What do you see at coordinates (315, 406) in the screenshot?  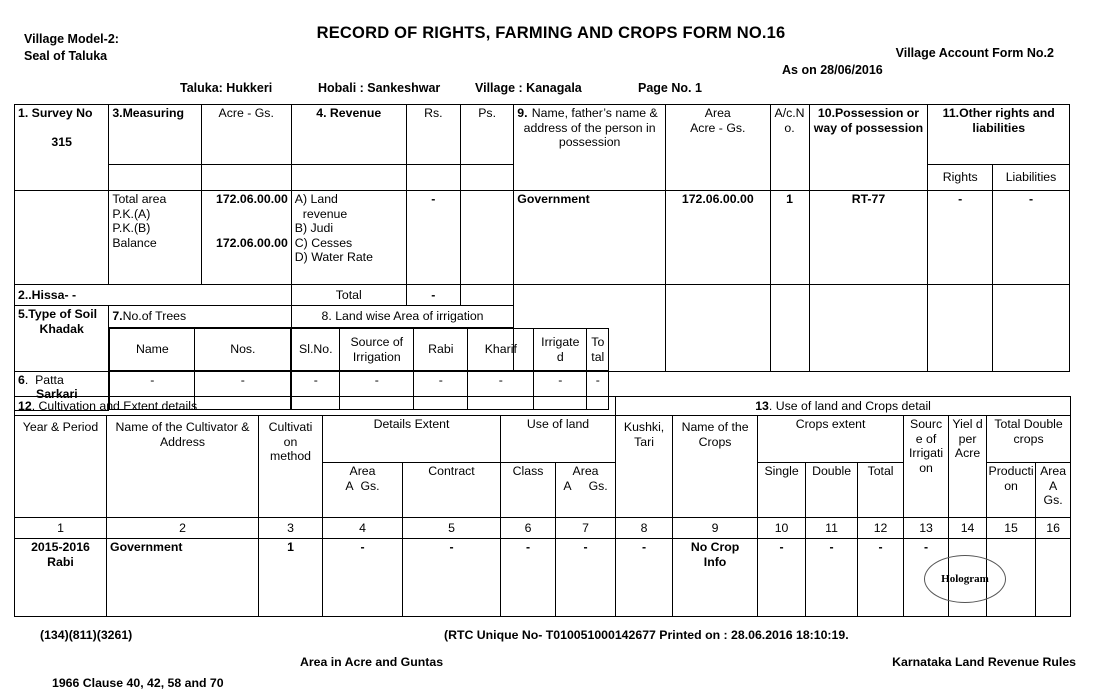 I see `section-12-label: 12. Cultivation and Extent details` at bounding box center [315, 406].